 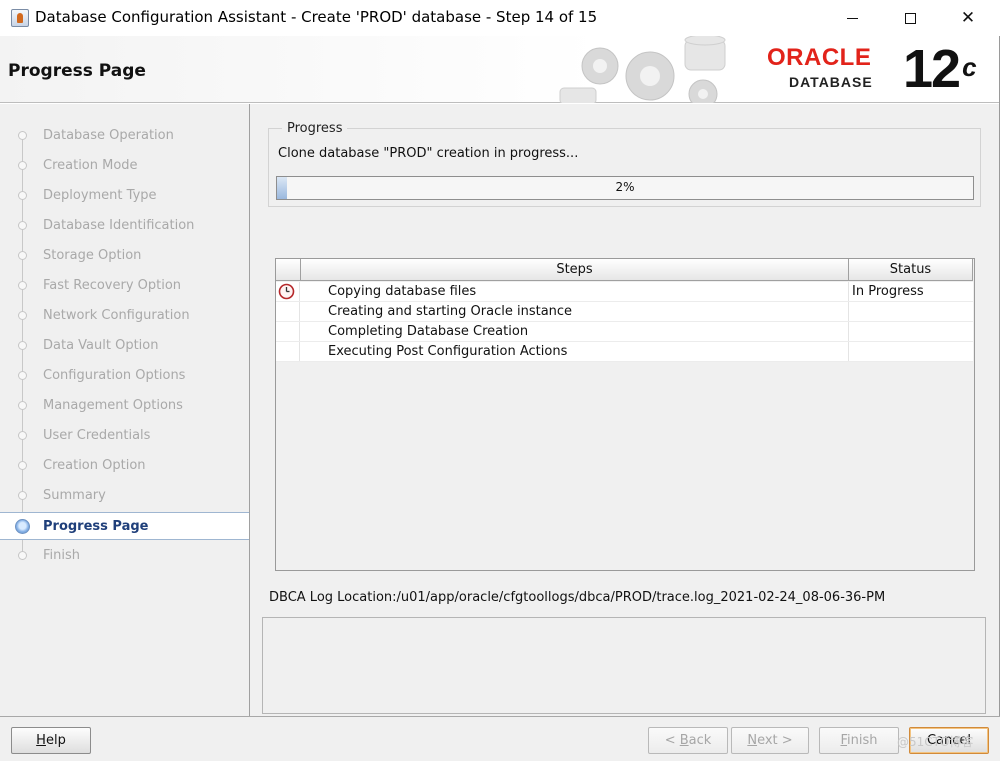 I want to click on sidebar-step-label: Network Configuration, so click(x=116, y=315).